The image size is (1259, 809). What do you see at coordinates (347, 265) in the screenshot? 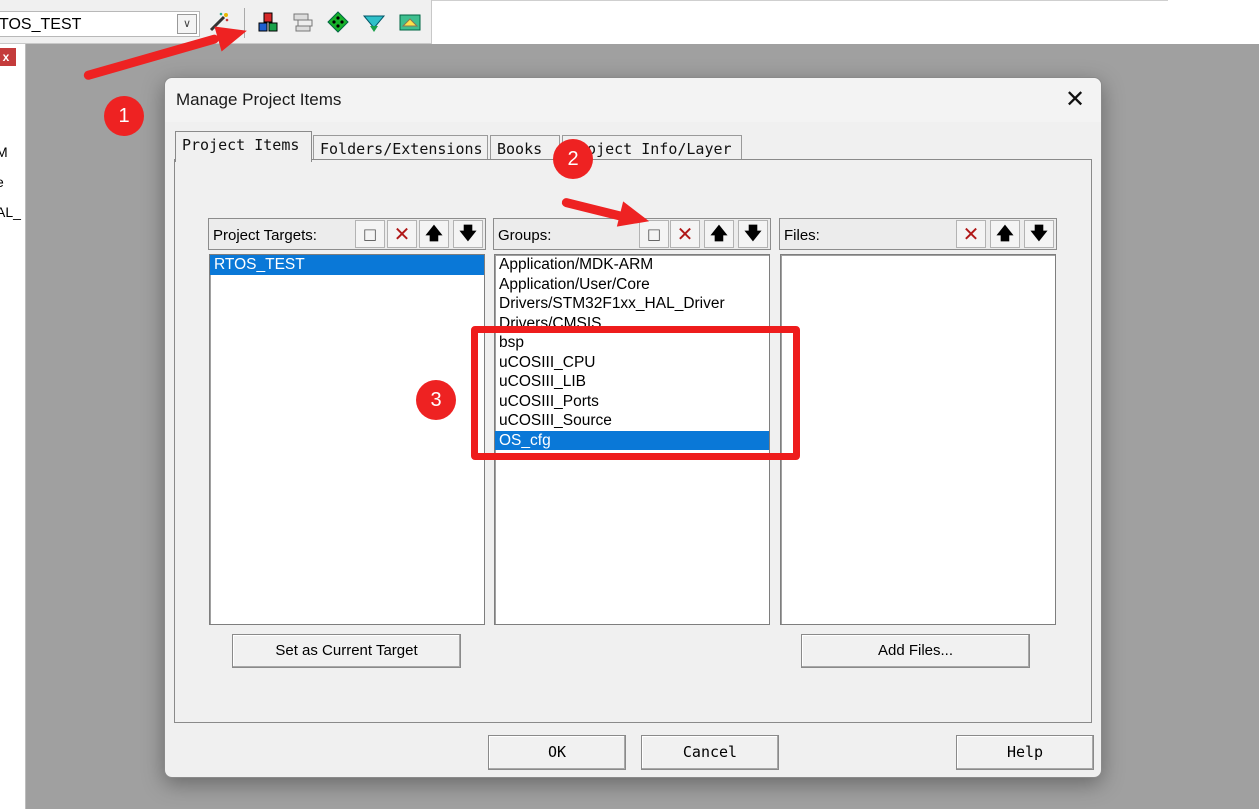
I see `list-item: RTOS_TEST` at bounding box center [347, 265].